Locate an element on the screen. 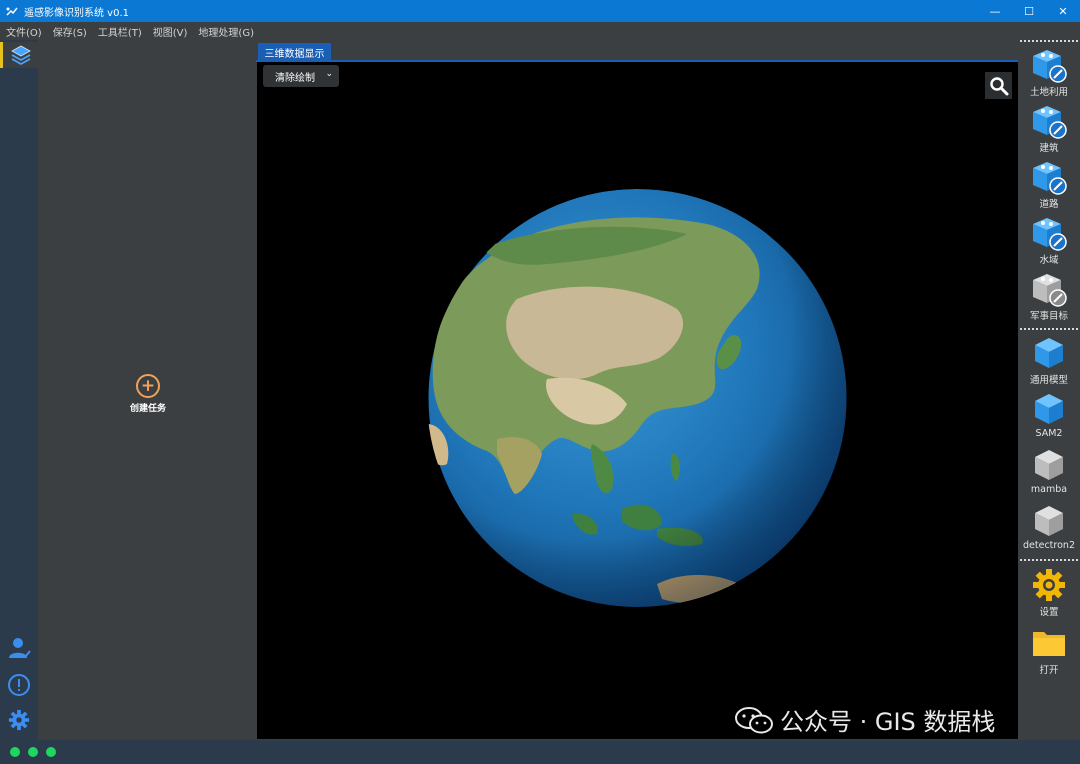  clear-drawing-value: 清除绘制 is located at coordinates (295, 78).